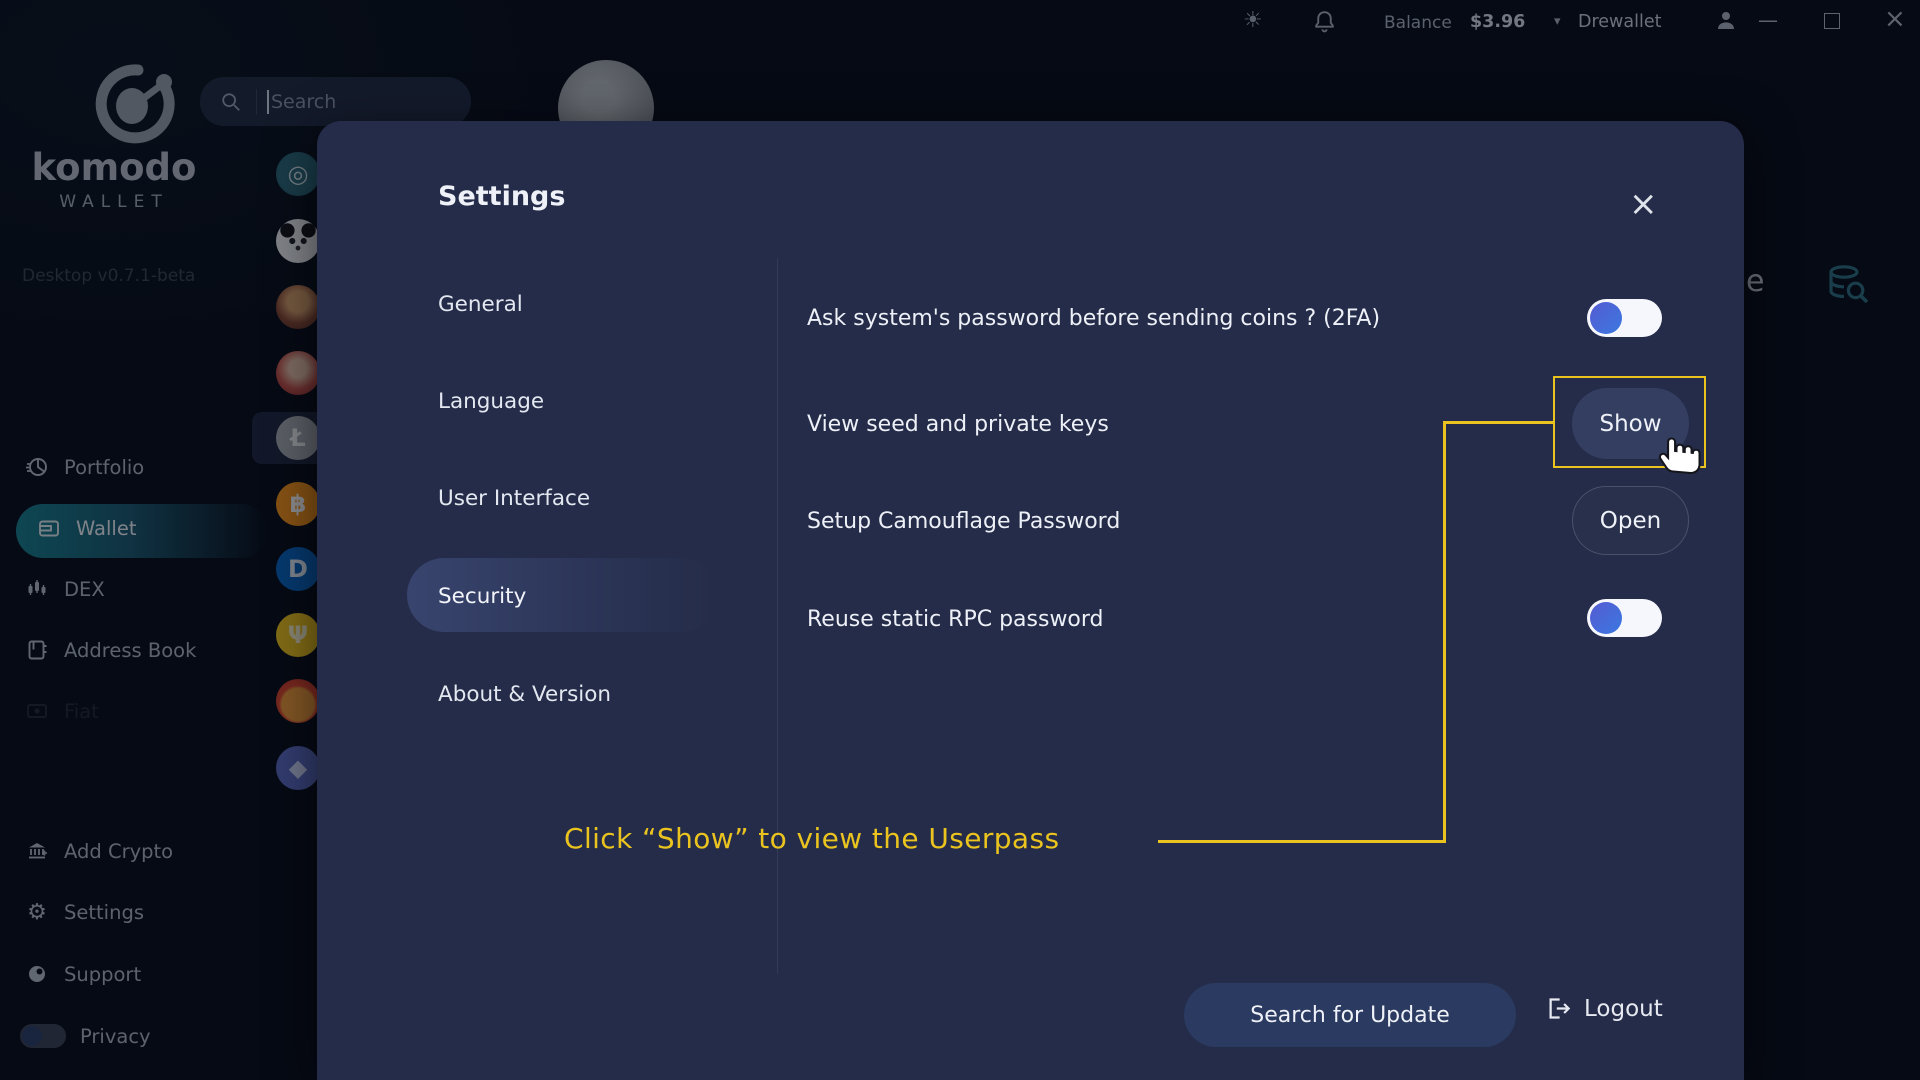 Image resolution: width=1920 pixels, height=1080 pixels. What do you see at coordinates (104, 912) in the screenshot?
I see `sidebar-item-label: Settings` at bounding box center [104, 912].